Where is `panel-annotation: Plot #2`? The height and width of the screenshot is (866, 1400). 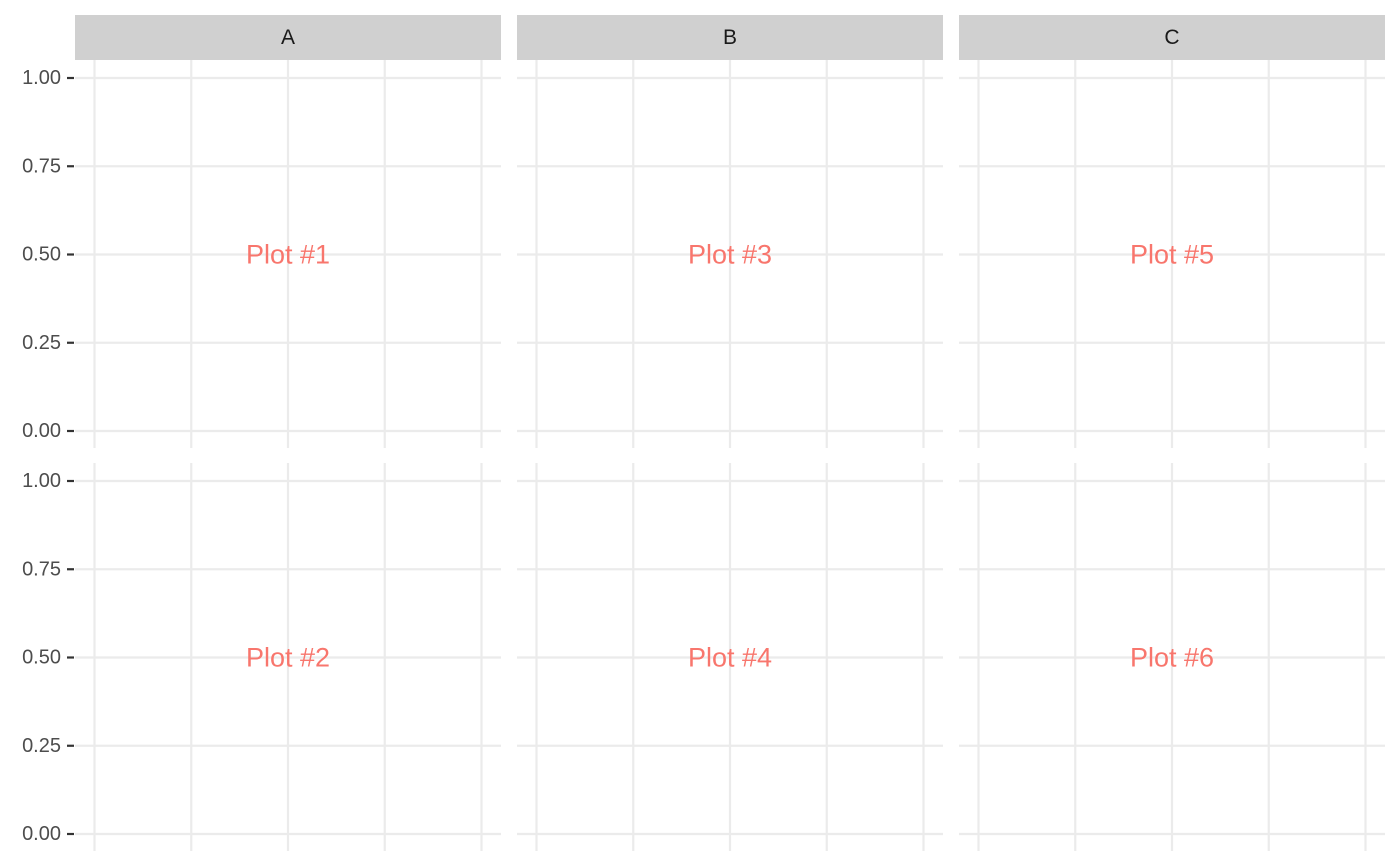 panel-annotation: Plot #2 is located at coordinates (288, 658).